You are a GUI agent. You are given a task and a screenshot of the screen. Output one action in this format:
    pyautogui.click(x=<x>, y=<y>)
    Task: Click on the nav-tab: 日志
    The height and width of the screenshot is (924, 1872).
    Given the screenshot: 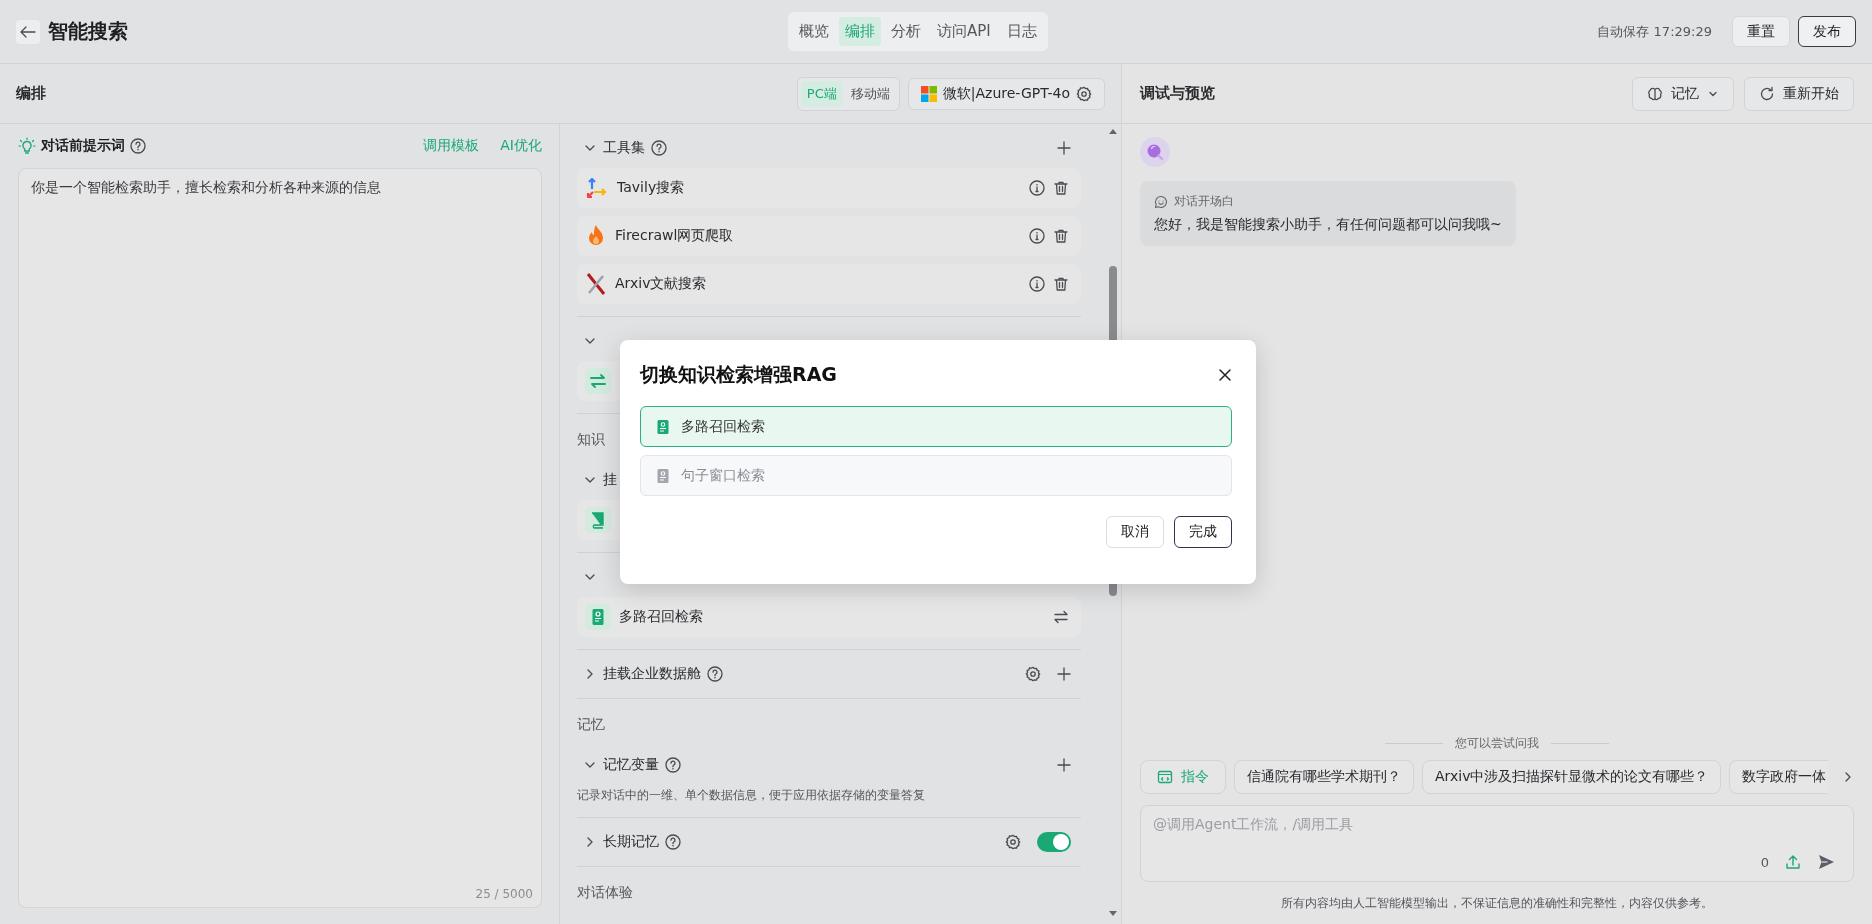 What is the action you would take?
    pyautogui.click(x=1021, y=31)
    